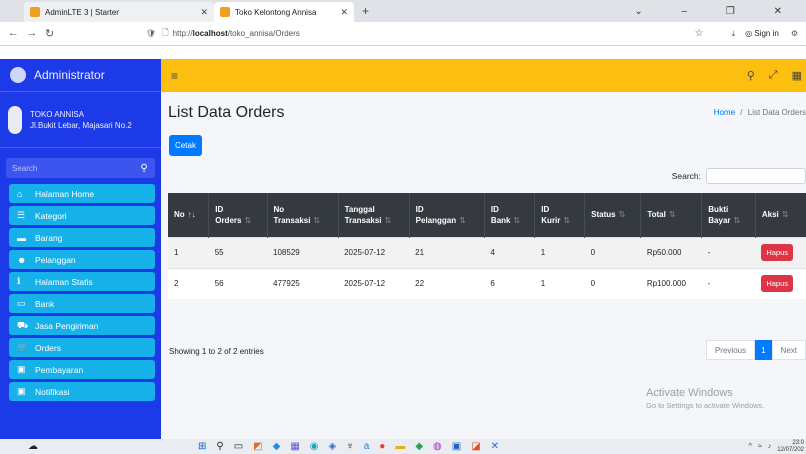 This screenshot has width=806, height=454. What do you see at coordinates (13, 33) in the screenshot?
I see `back-icon: ←` at bounding box center [13, 33].